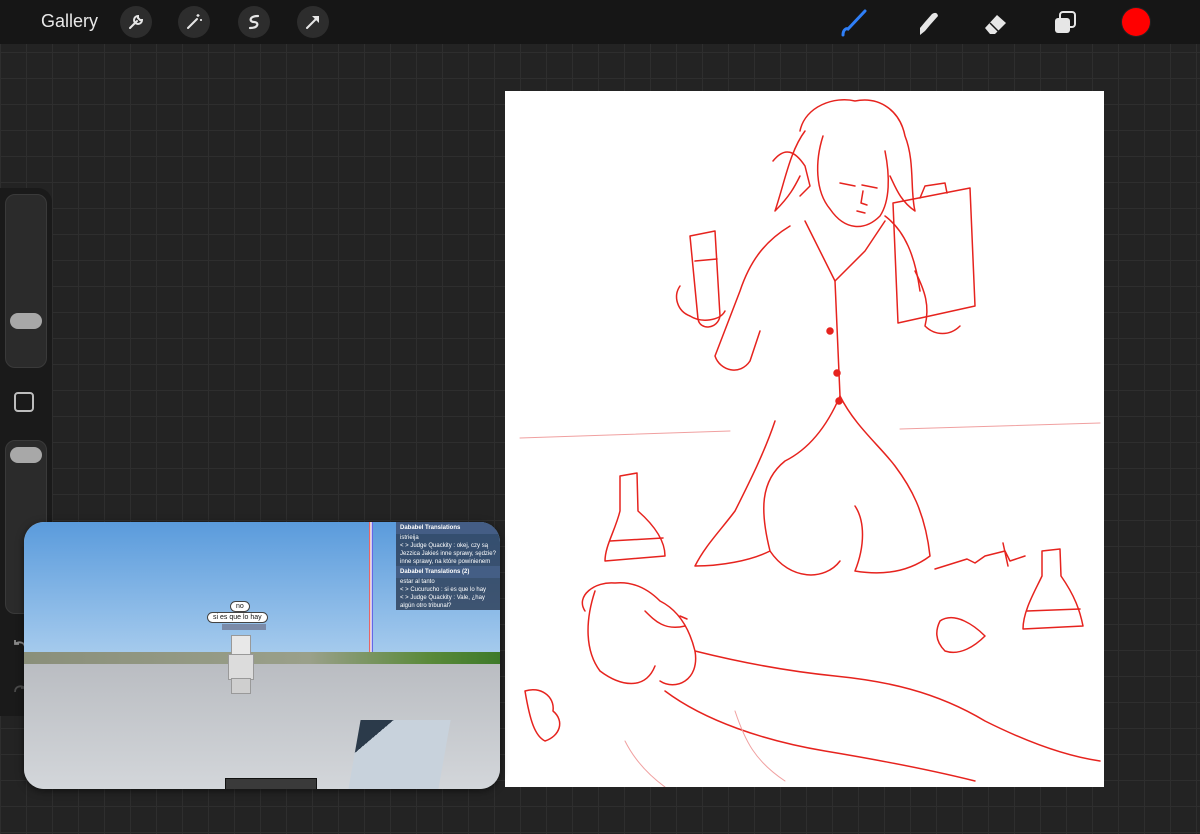  Describe the element at coordinates (136, 22) in the screenshot. I see `wrench-icon` at that location.